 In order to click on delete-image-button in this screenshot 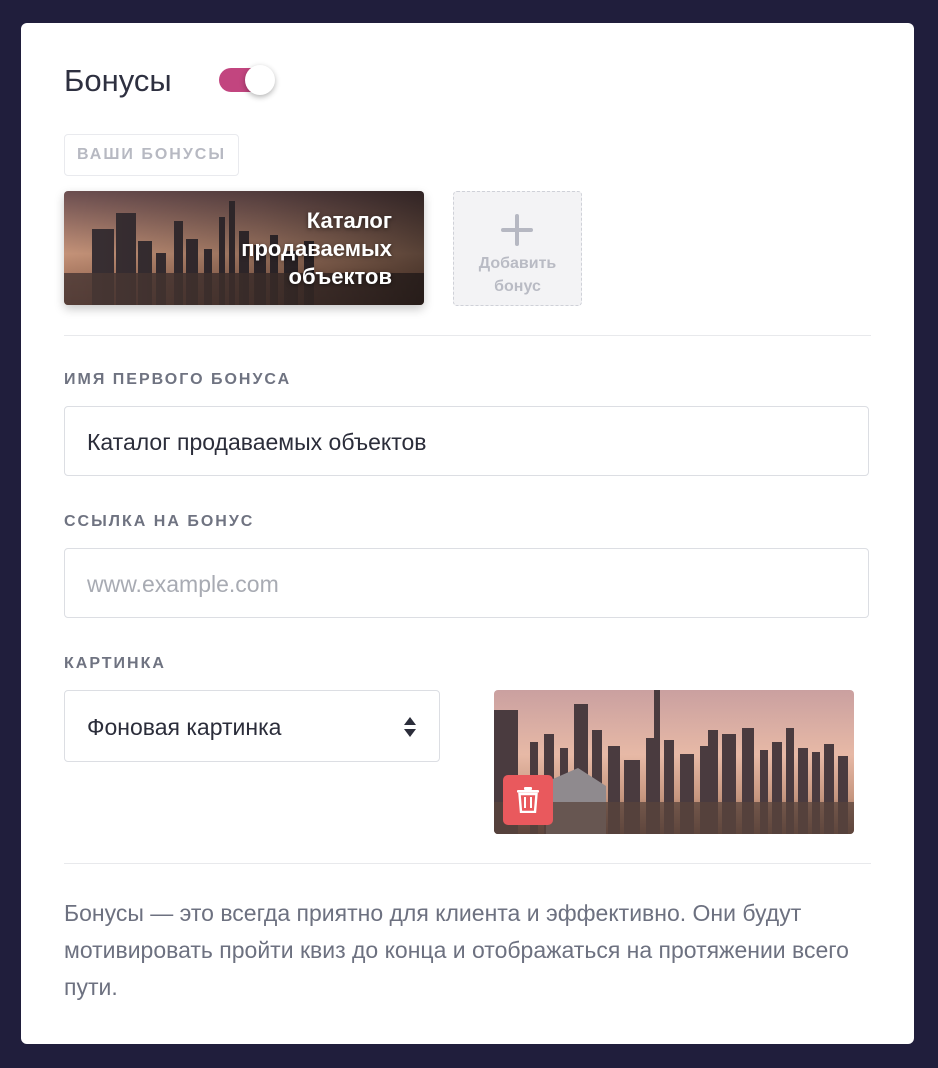, I will do `click(528, 800)`.